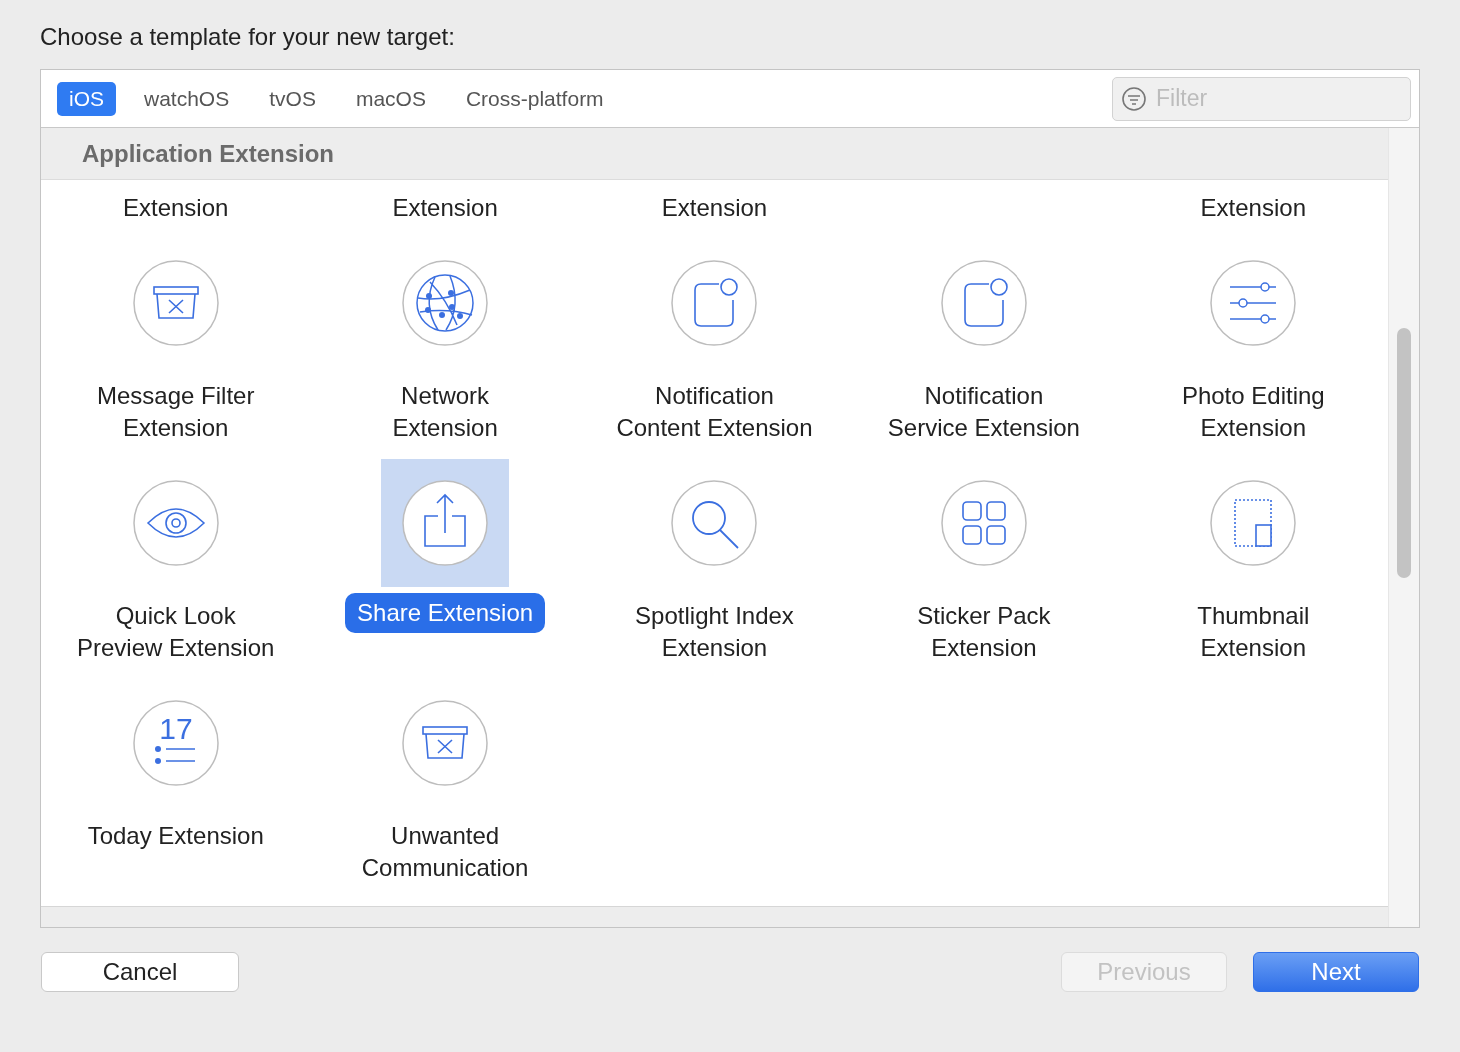 The height and width of the screenshot is (1052, 1460). I want to click on template-name: Thumbnail Extension, so click(1253, 632).